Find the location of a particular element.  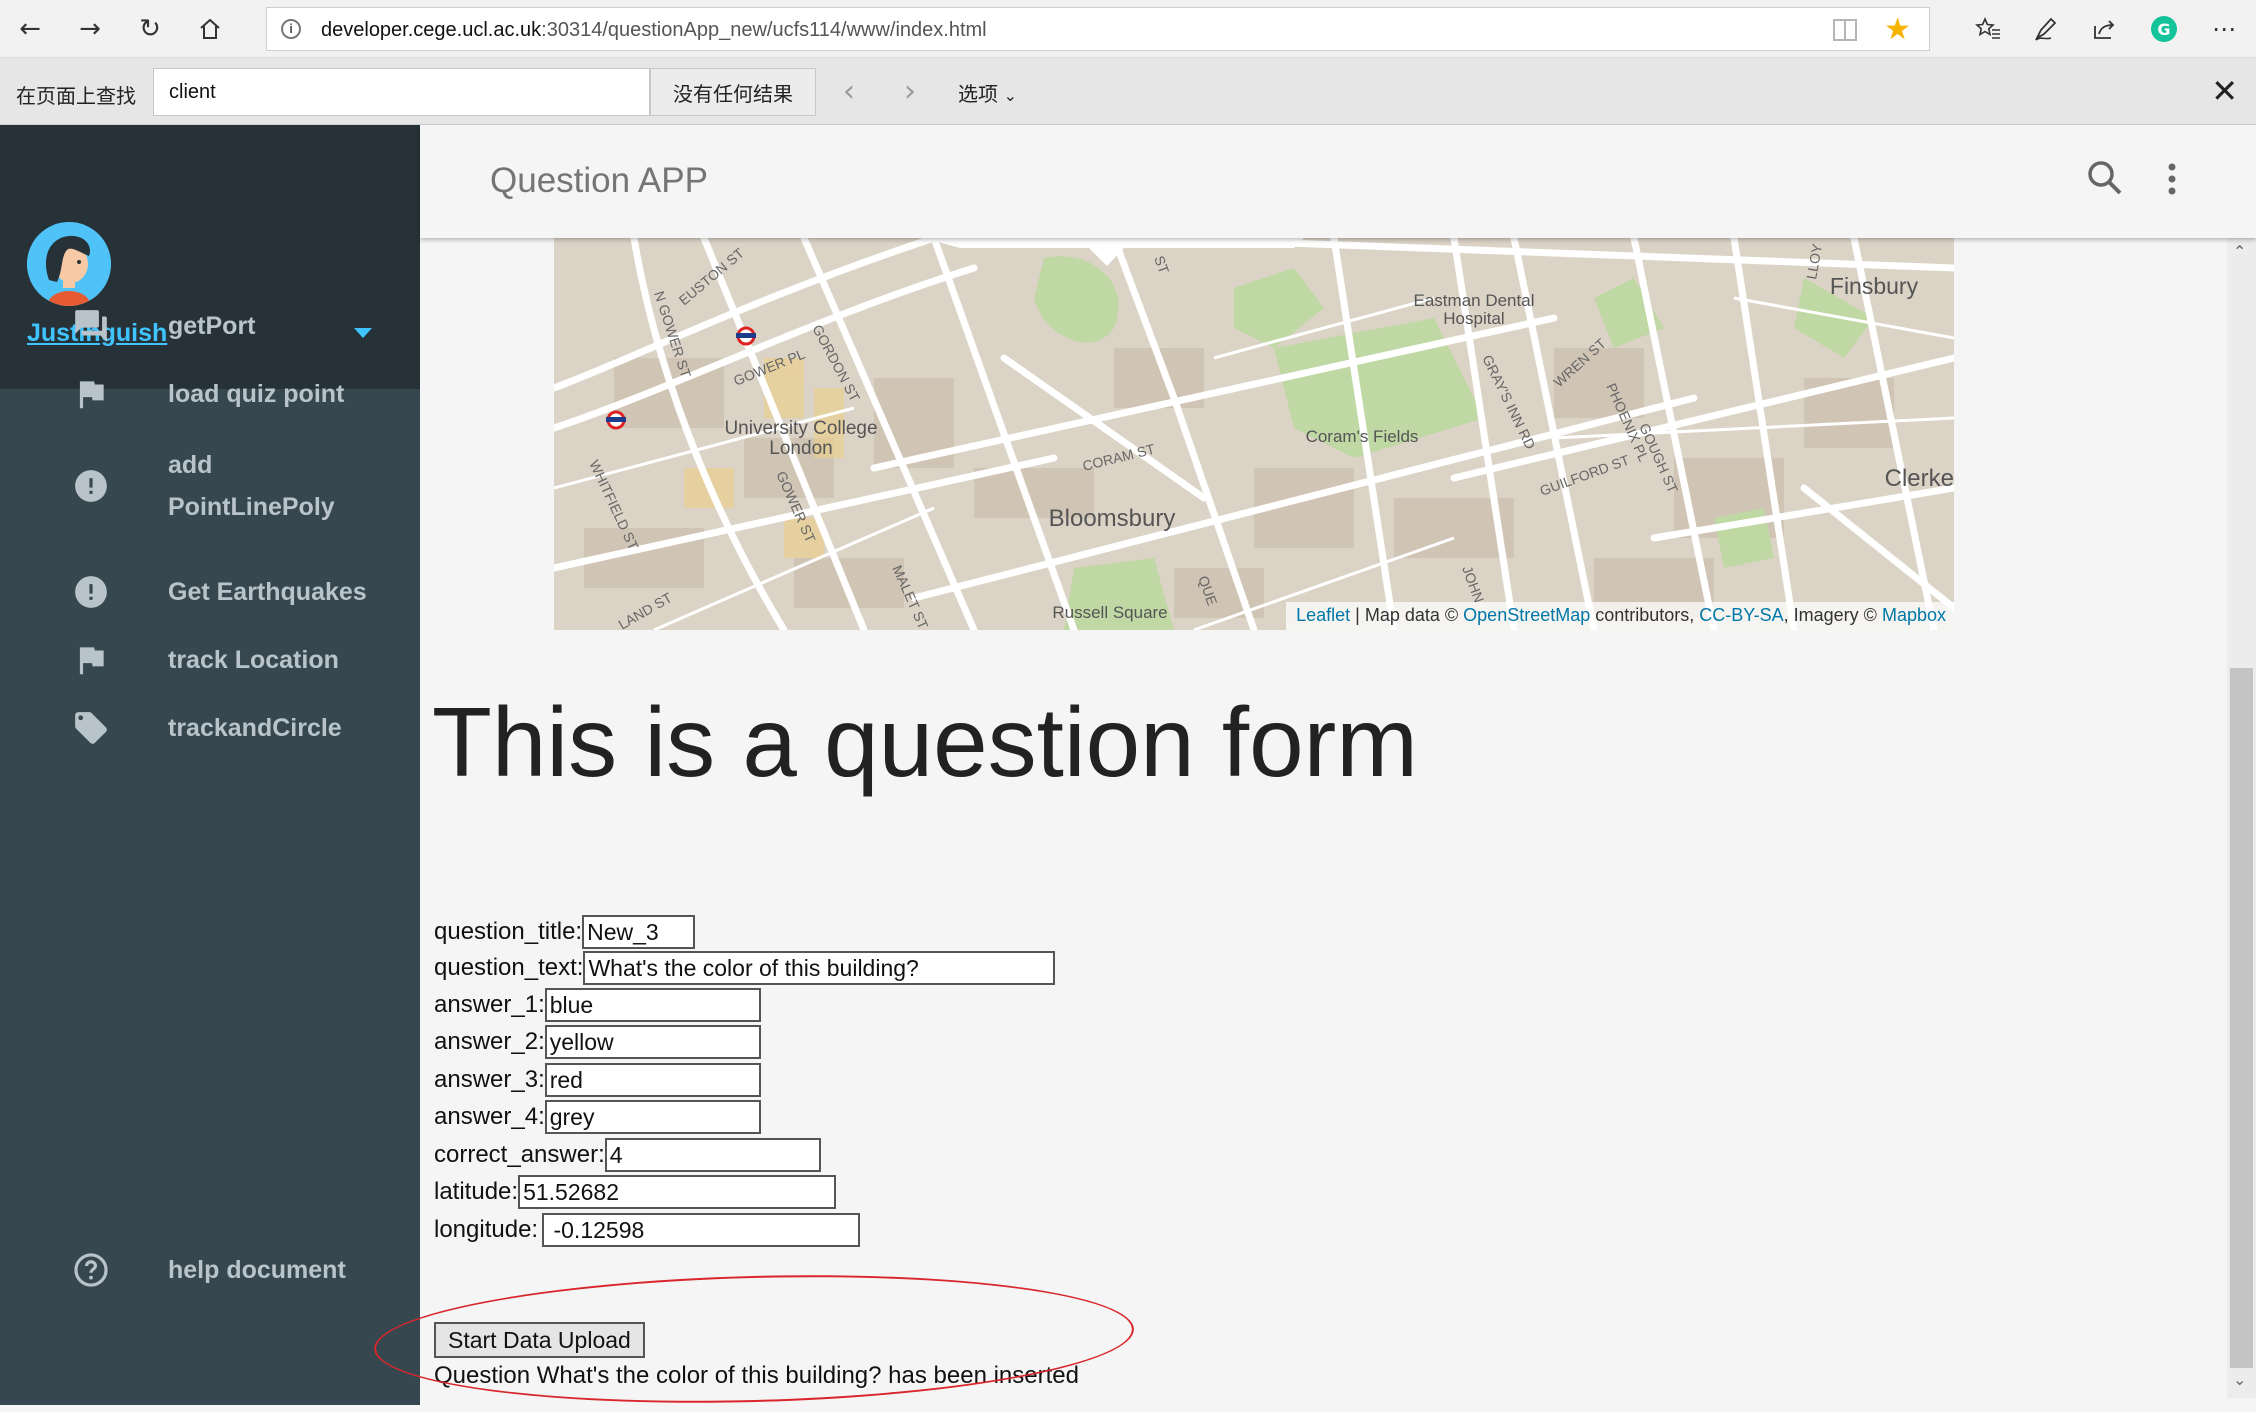

answer-3-row: answer_3: is located at coordinates (597, 1080).